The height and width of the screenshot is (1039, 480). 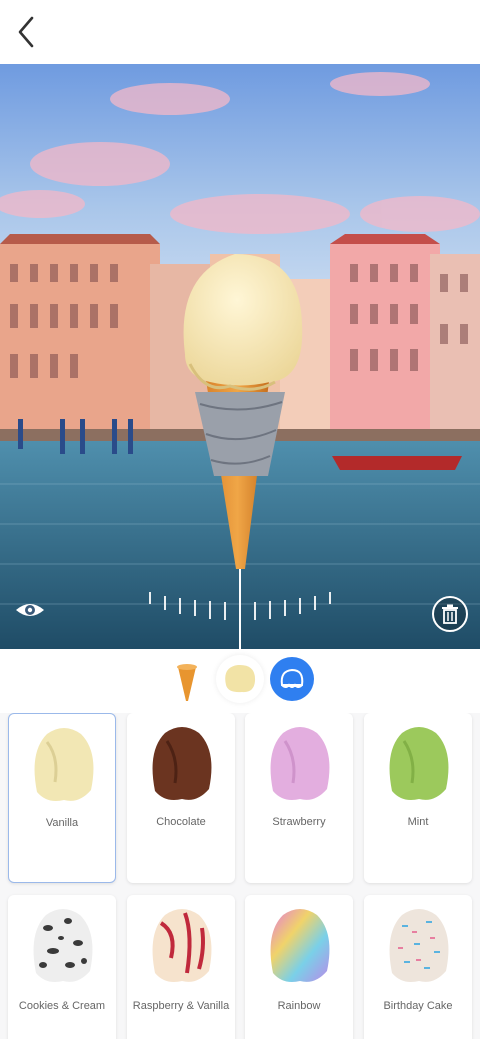 What do you see at coordinates (181, 822) in the screenshot?
I see `flavor-label: Chocolate` at bounding box center [181, 822].